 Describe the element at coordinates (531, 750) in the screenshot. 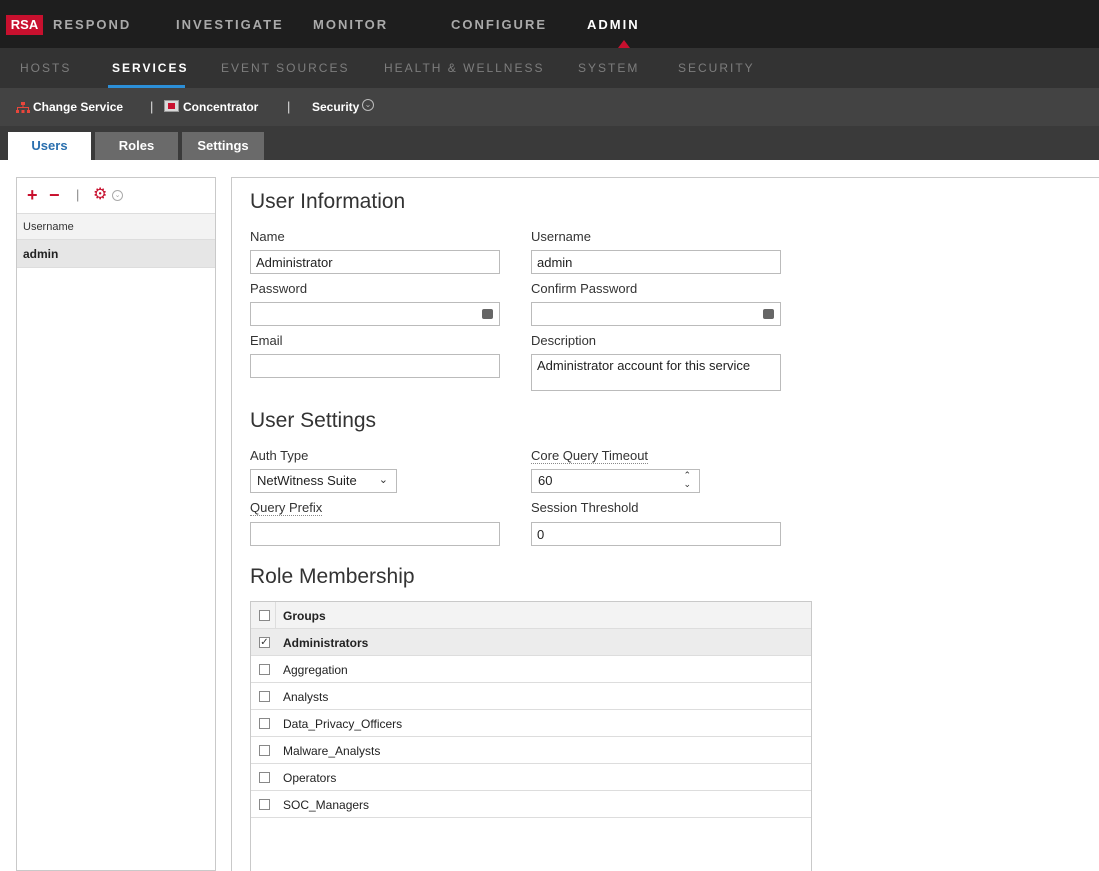

I see `group-row: Malware_Analysts` at that location.